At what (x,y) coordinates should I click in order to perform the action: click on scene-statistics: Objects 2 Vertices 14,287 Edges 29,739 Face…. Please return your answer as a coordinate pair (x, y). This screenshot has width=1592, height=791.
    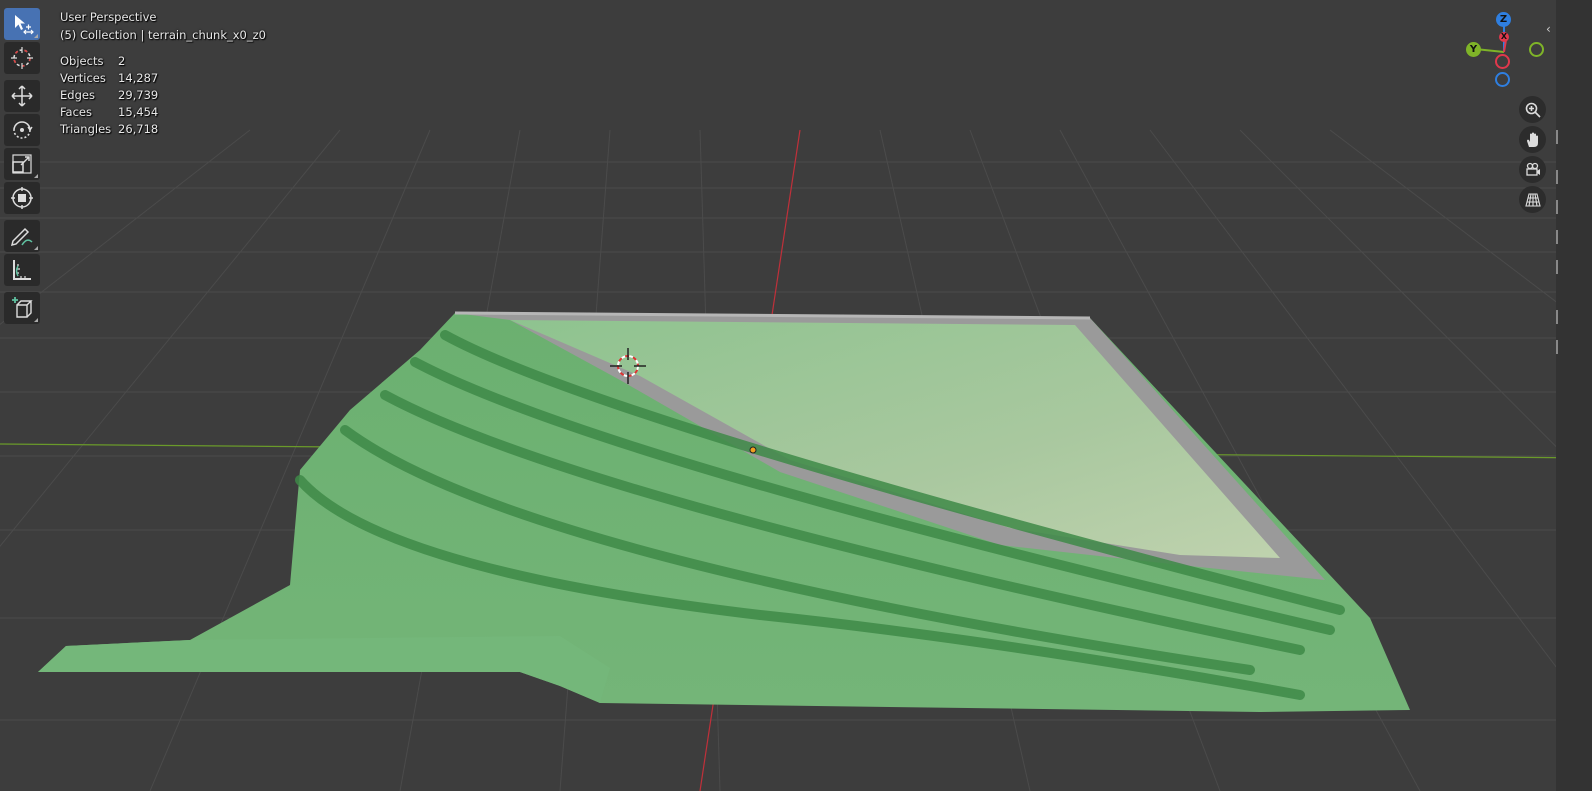
    Looking at the image, I should click on (109, 95).